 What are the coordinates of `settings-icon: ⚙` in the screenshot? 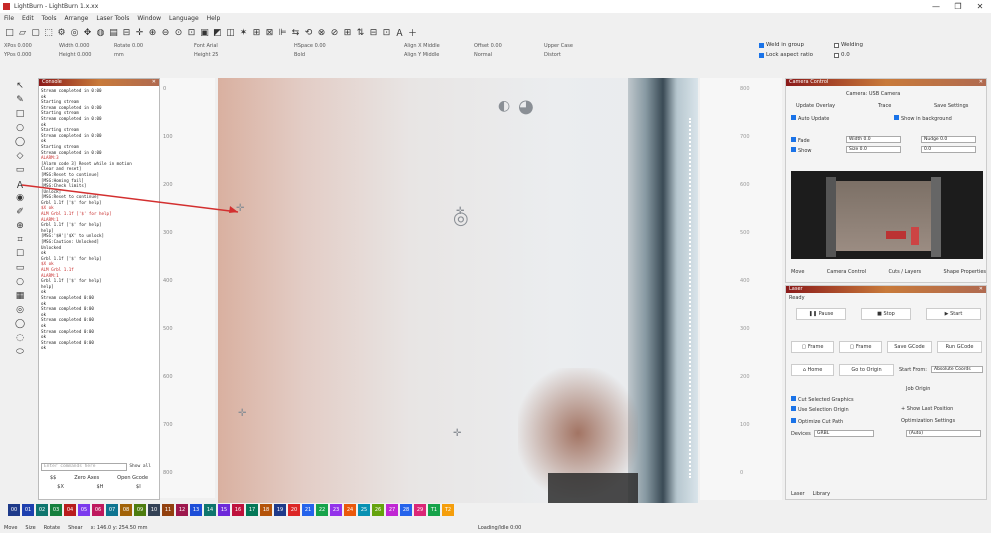 It's located at (61, 32).